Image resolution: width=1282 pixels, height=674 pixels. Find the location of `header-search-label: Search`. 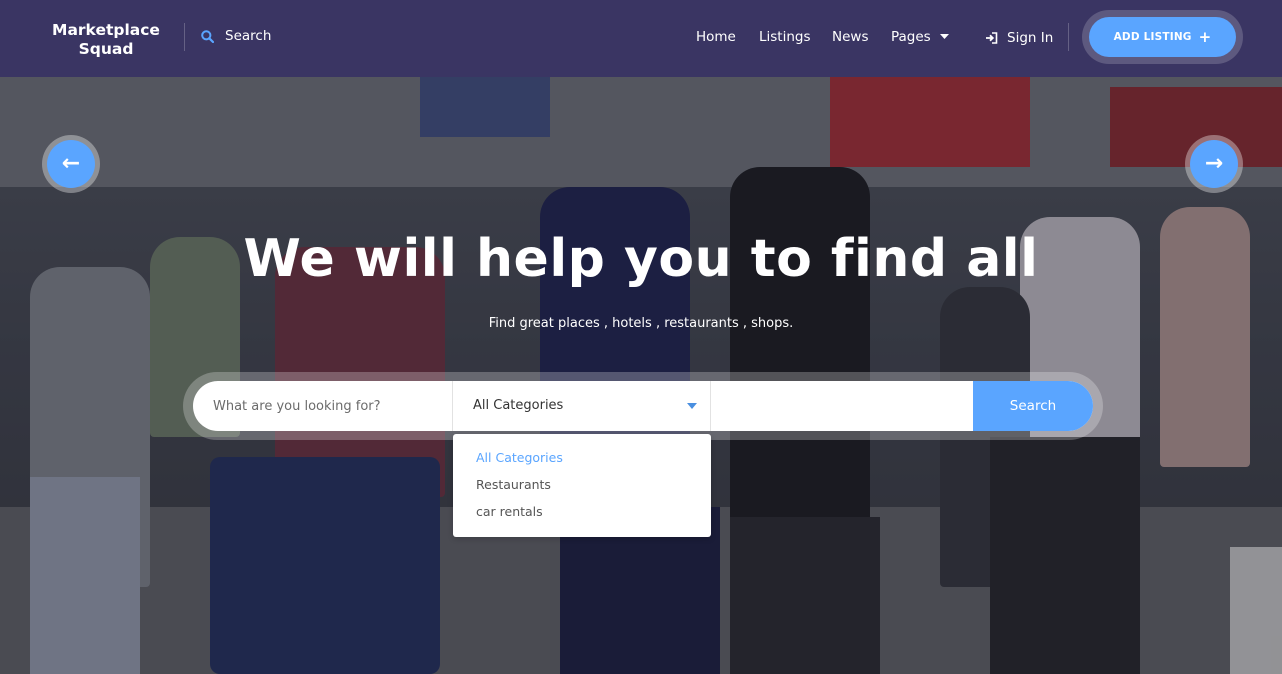

header-search-label: Search is located at coordinates (248, 36).